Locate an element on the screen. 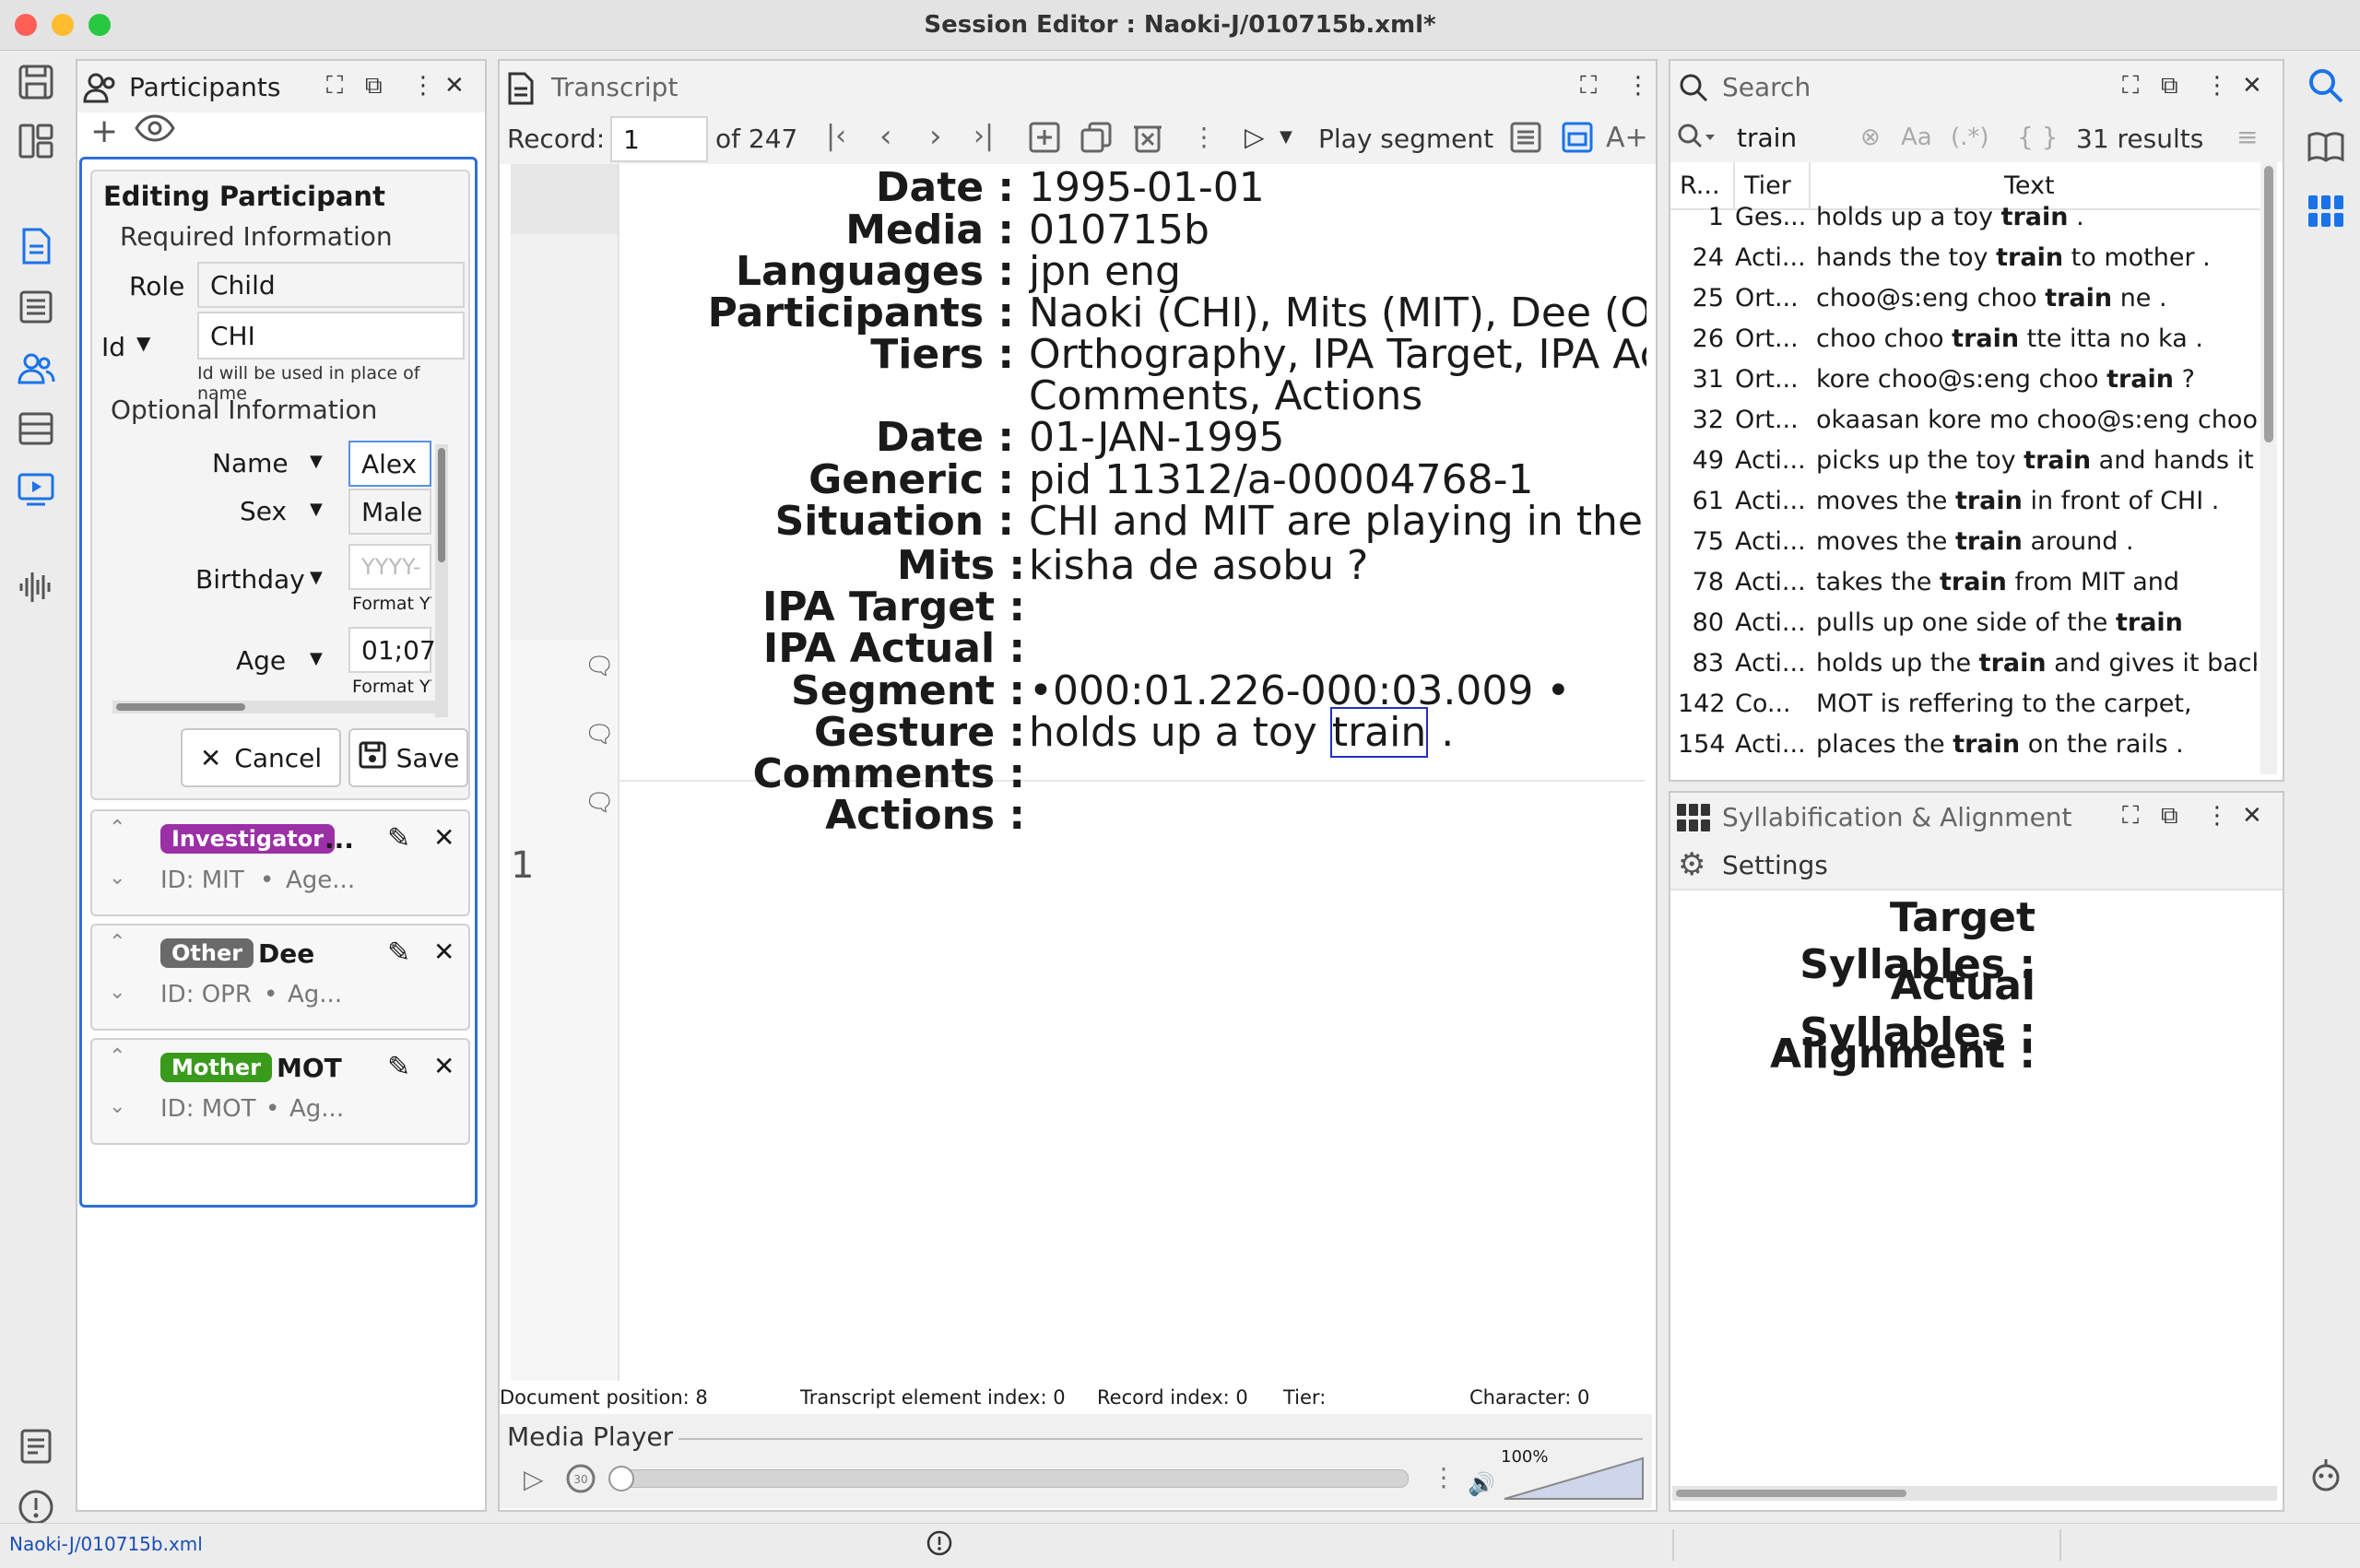 The width and height of the screenshot is (2360, 1568). ipa-mode-icon: { } is located at coordinates (2038, 137).